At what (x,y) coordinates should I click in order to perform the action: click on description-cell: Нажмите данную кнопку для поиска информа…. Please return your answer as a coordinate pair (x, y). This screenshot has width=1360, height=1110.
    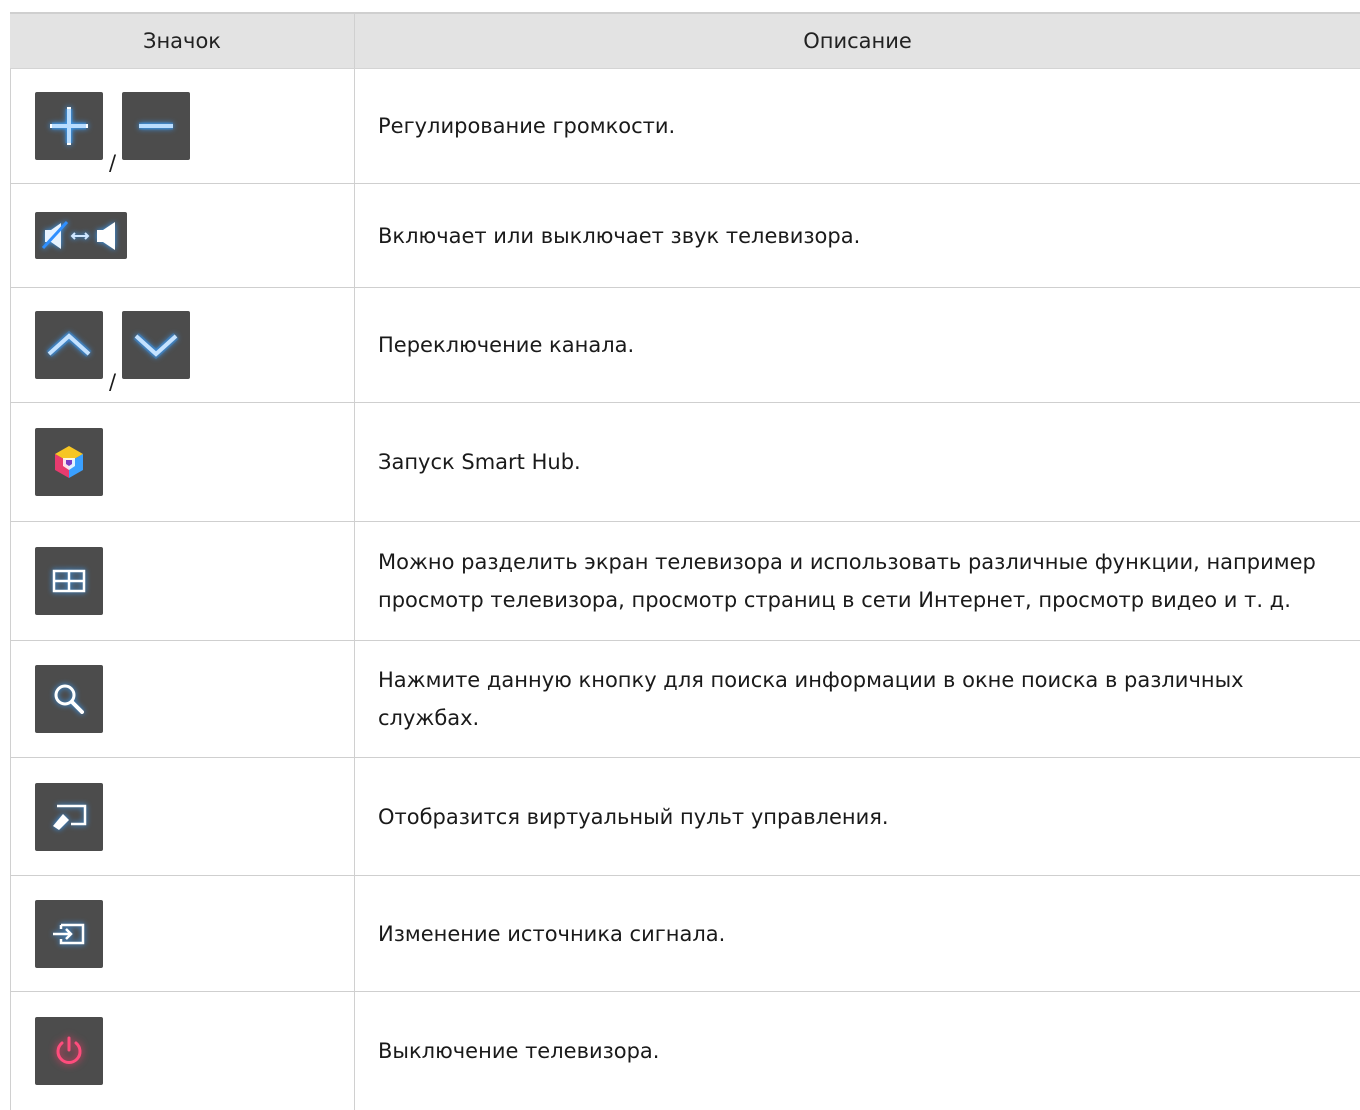
    Looking at the image, I should click on (811, 699).